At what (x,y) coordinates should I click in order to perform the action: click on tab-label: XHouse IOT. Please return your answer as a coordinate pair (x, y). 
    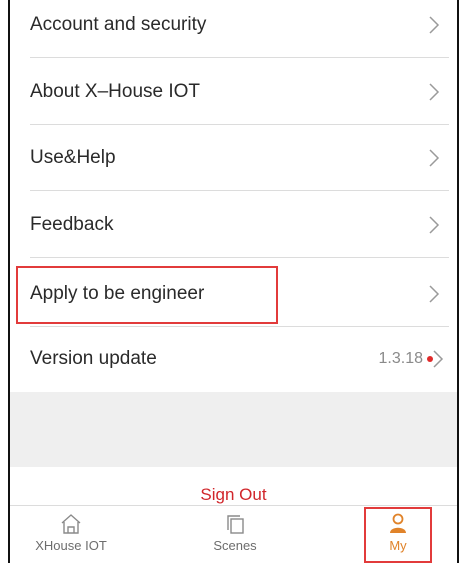
    Looking at the image, I should click on (71, 545).